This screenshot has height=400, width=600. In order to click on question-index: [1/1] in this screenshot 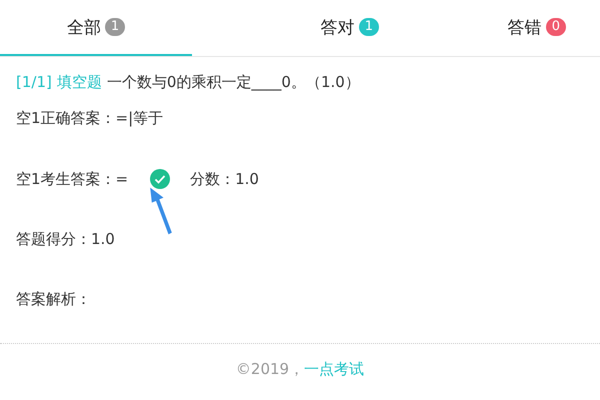, I will do `click(34, 82)`.